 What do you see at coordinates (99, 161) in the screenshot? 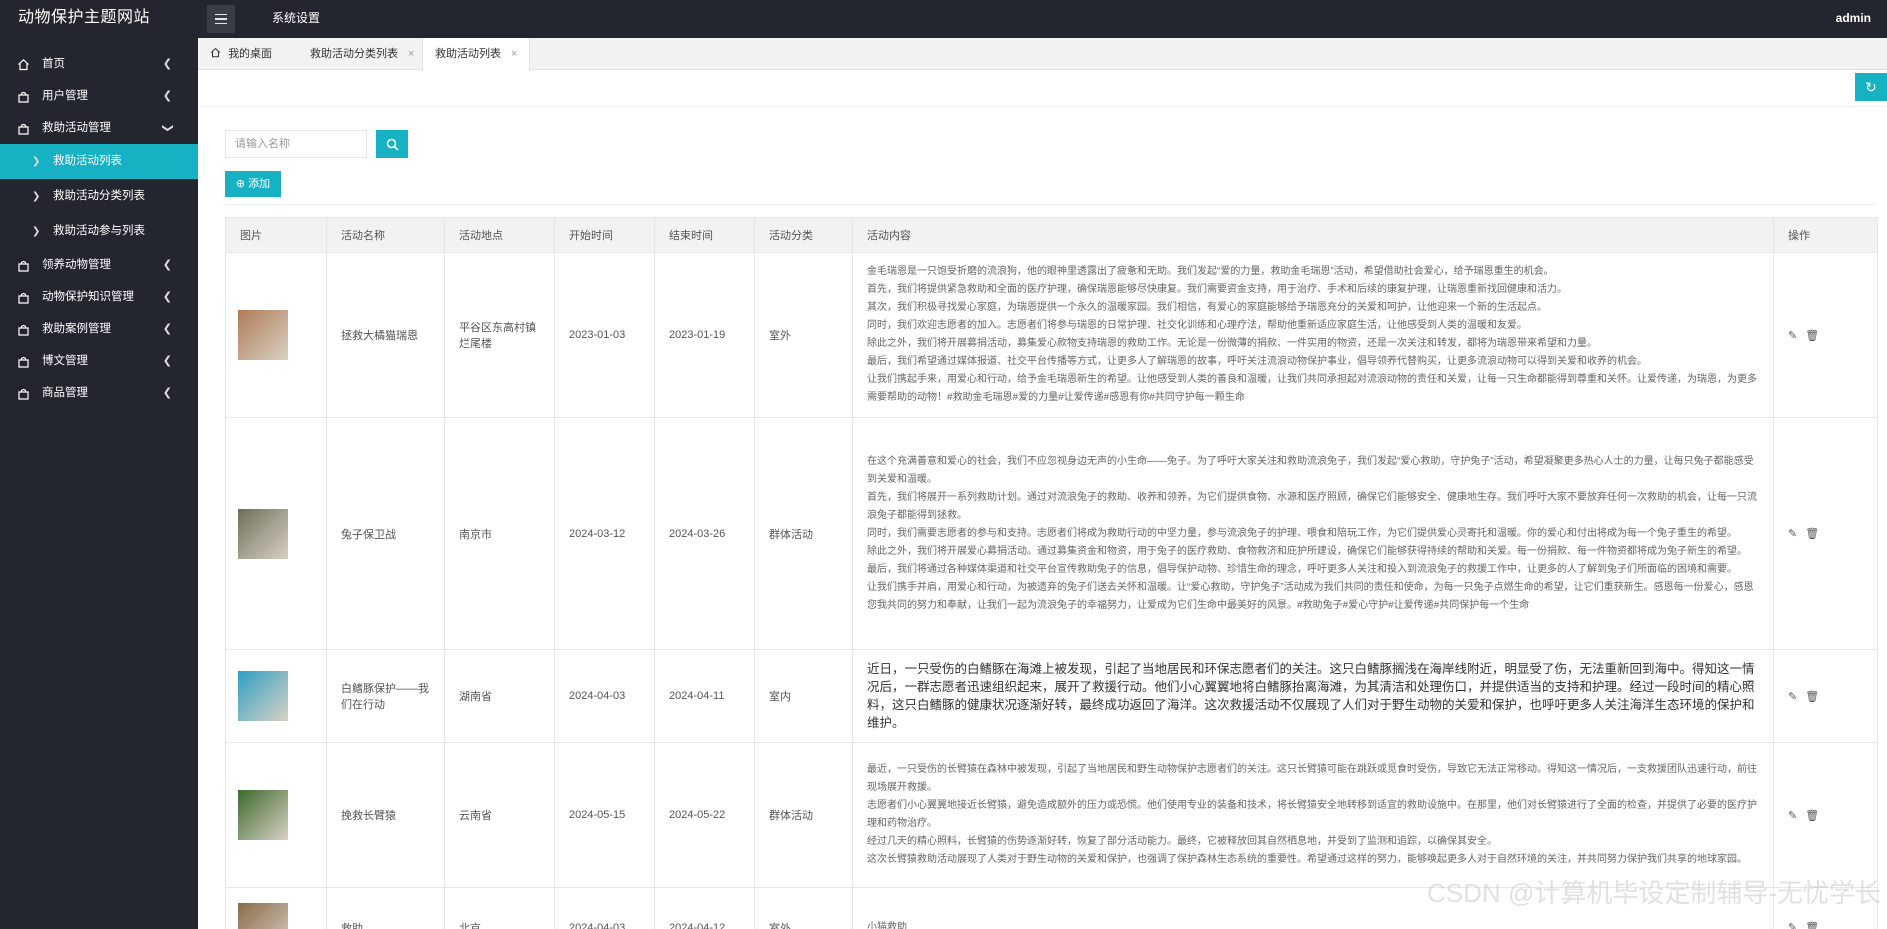
I see `sidebar-subitem-rescue-activity-list: ❯ 救助活动列表` at bounding box center [99, 161].